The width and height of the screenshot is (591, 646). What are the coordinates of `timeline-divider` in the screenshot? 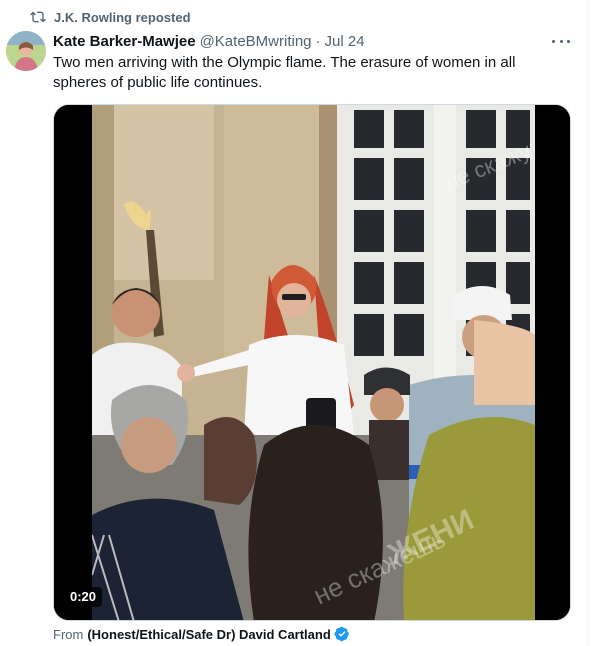 It's located at (587, 323).